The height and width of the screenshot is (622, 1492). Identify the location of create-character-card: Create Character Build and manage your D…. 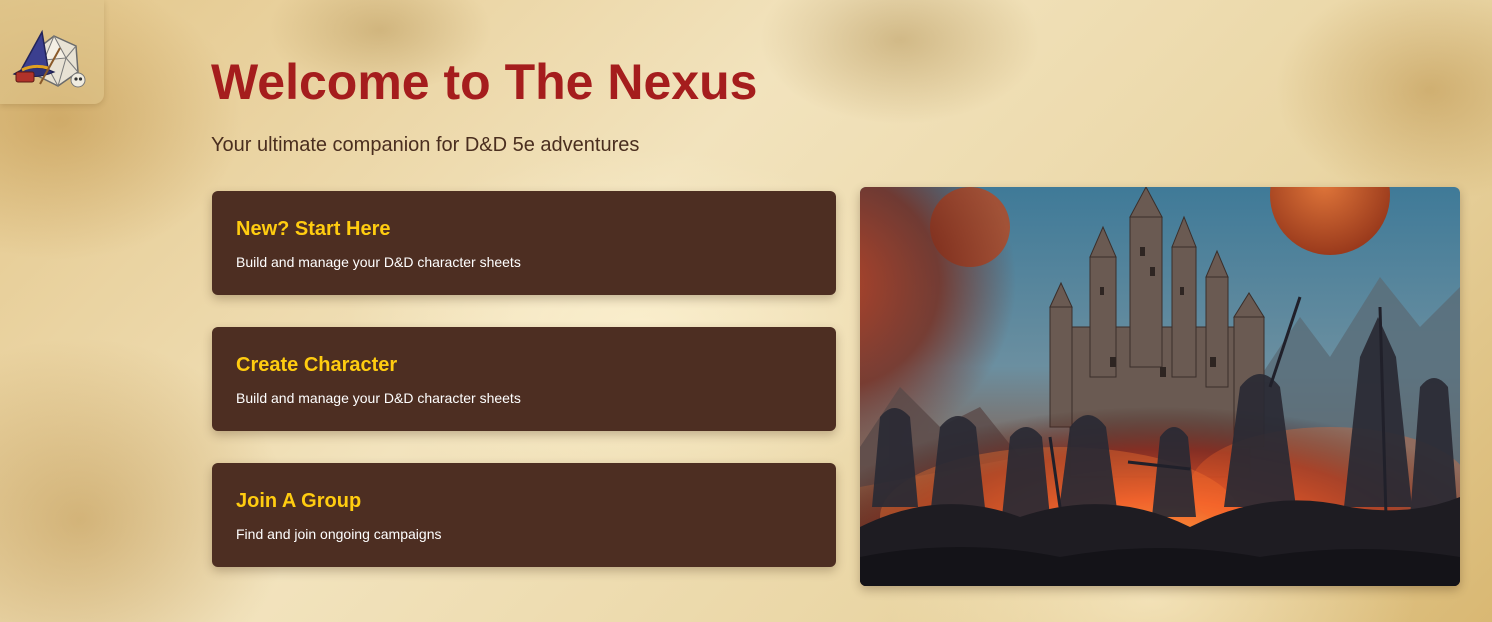
(524, 379).